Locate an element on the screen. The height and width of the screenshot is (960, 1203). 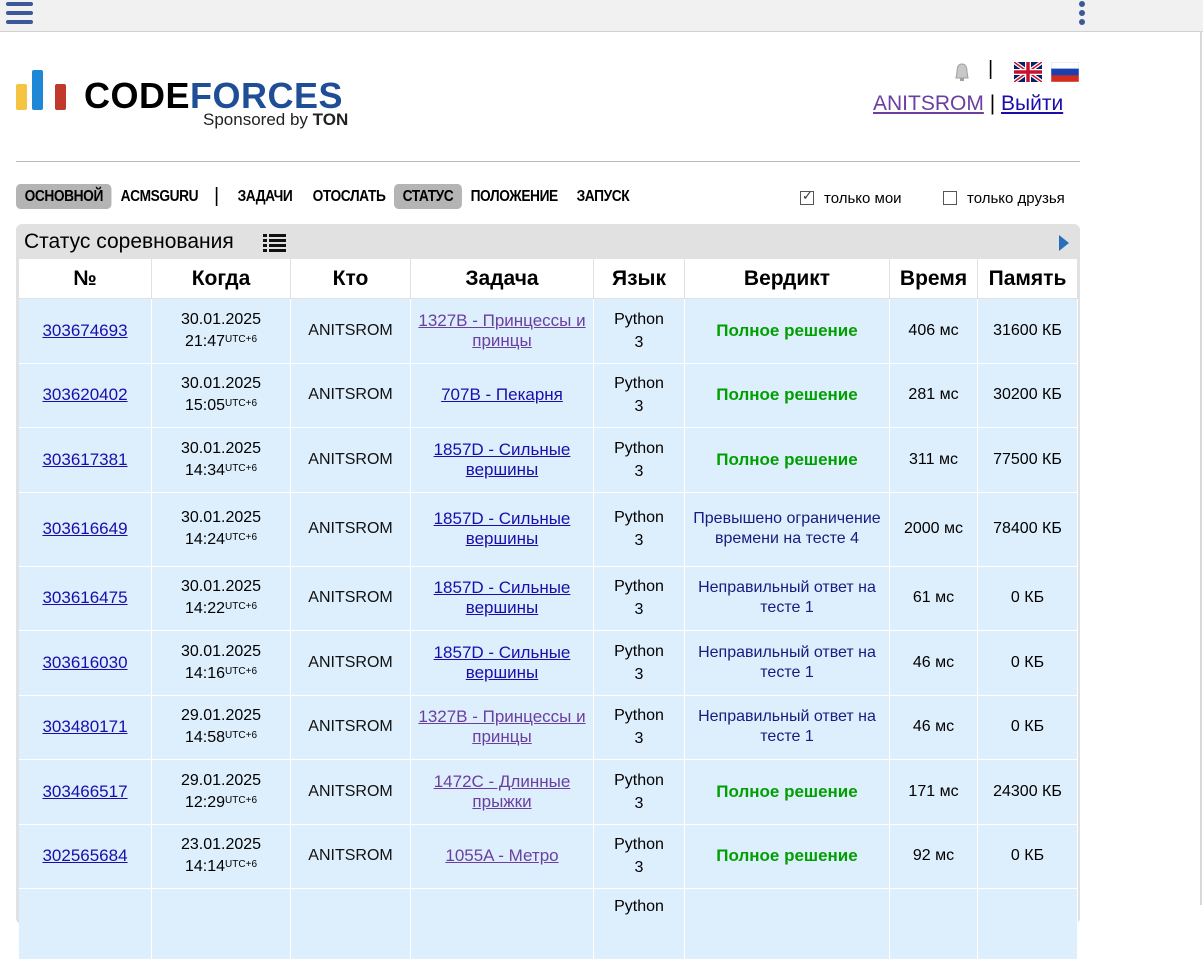
submission-link: 303616030 is located at coordinates (84, 662).